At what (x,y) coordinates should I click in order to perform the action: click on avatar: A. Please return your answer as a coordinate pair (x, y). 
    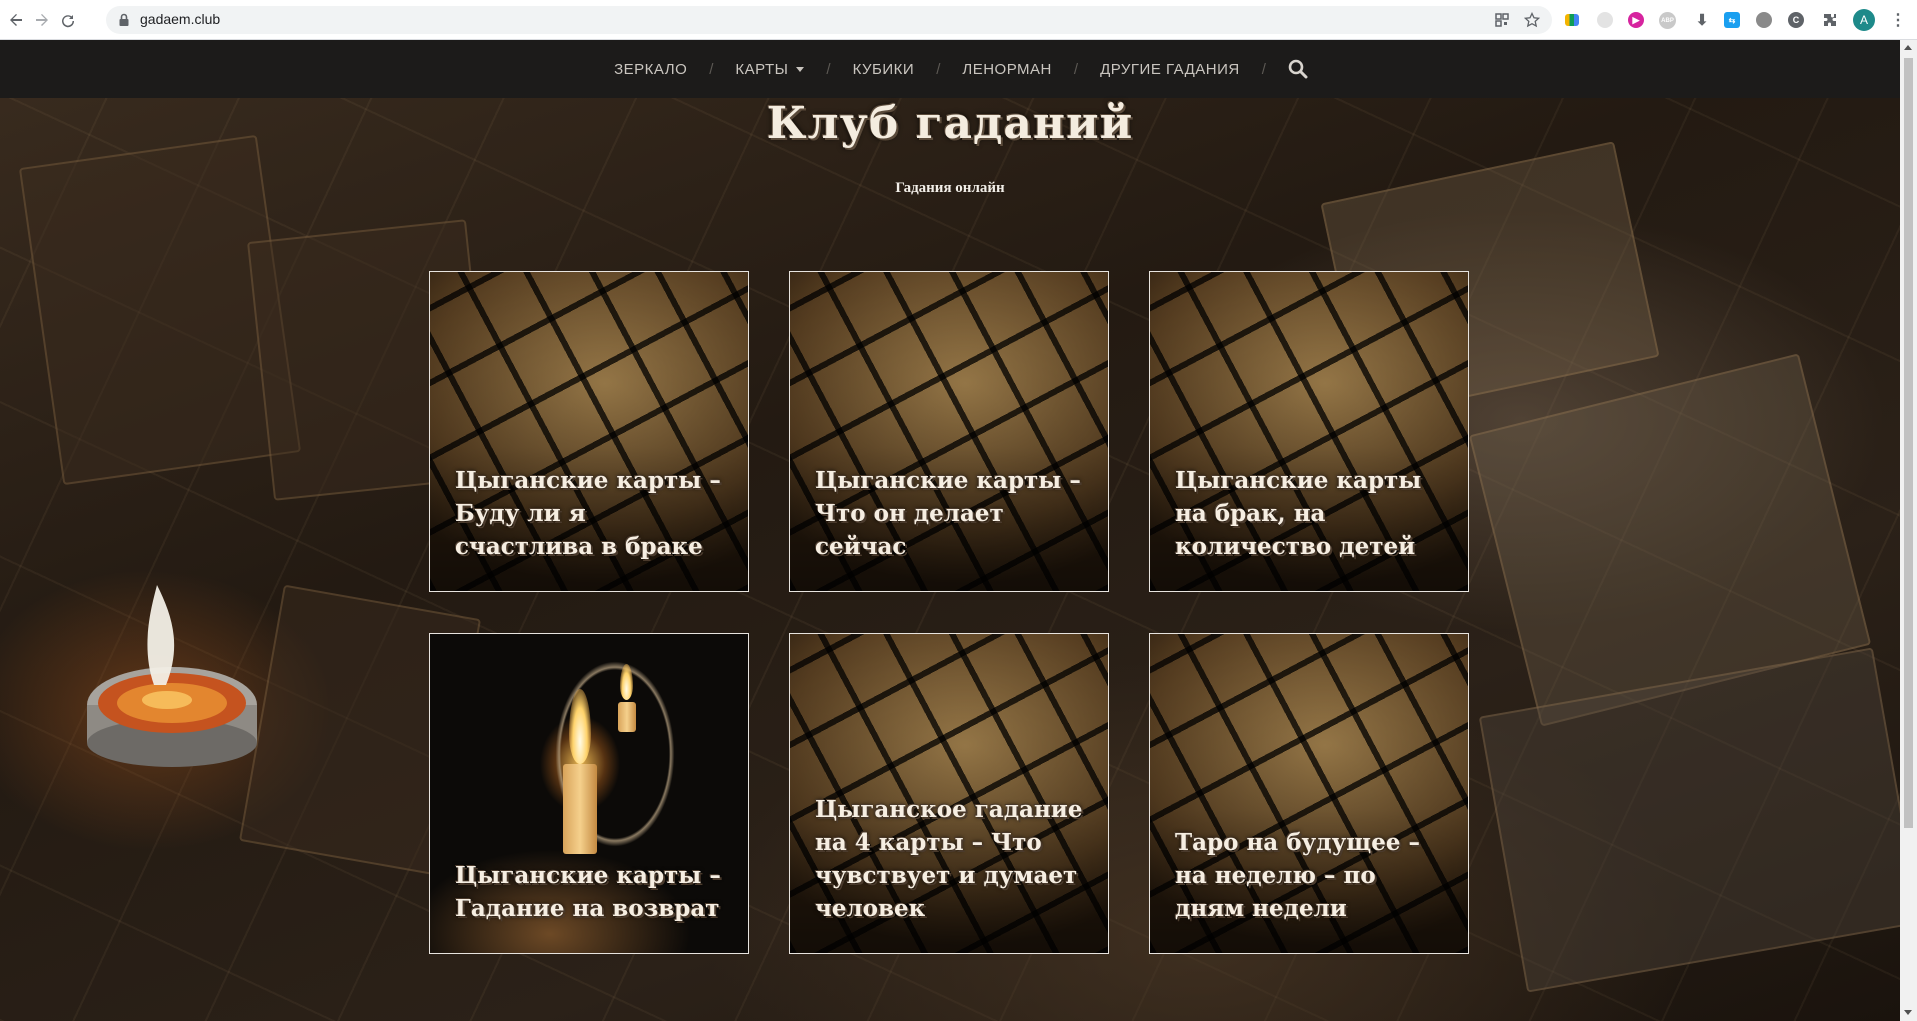
    Looking at the image, I should click on (1864, 20).